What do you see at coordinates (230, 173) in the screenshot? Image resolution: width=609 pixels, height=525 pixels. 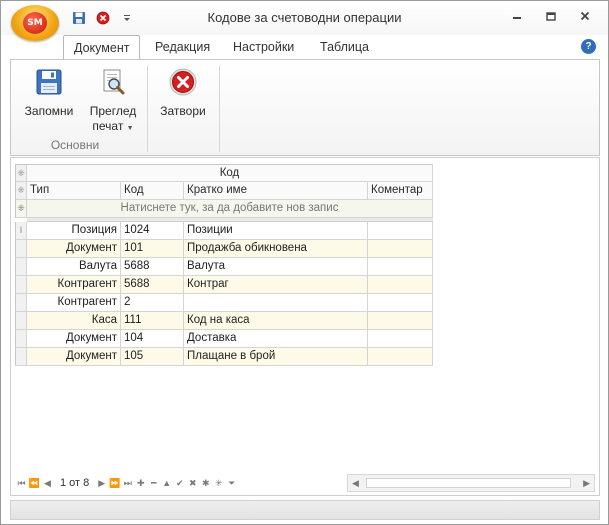 I see `band-header-code: Код` at bounding box center [230, 173].